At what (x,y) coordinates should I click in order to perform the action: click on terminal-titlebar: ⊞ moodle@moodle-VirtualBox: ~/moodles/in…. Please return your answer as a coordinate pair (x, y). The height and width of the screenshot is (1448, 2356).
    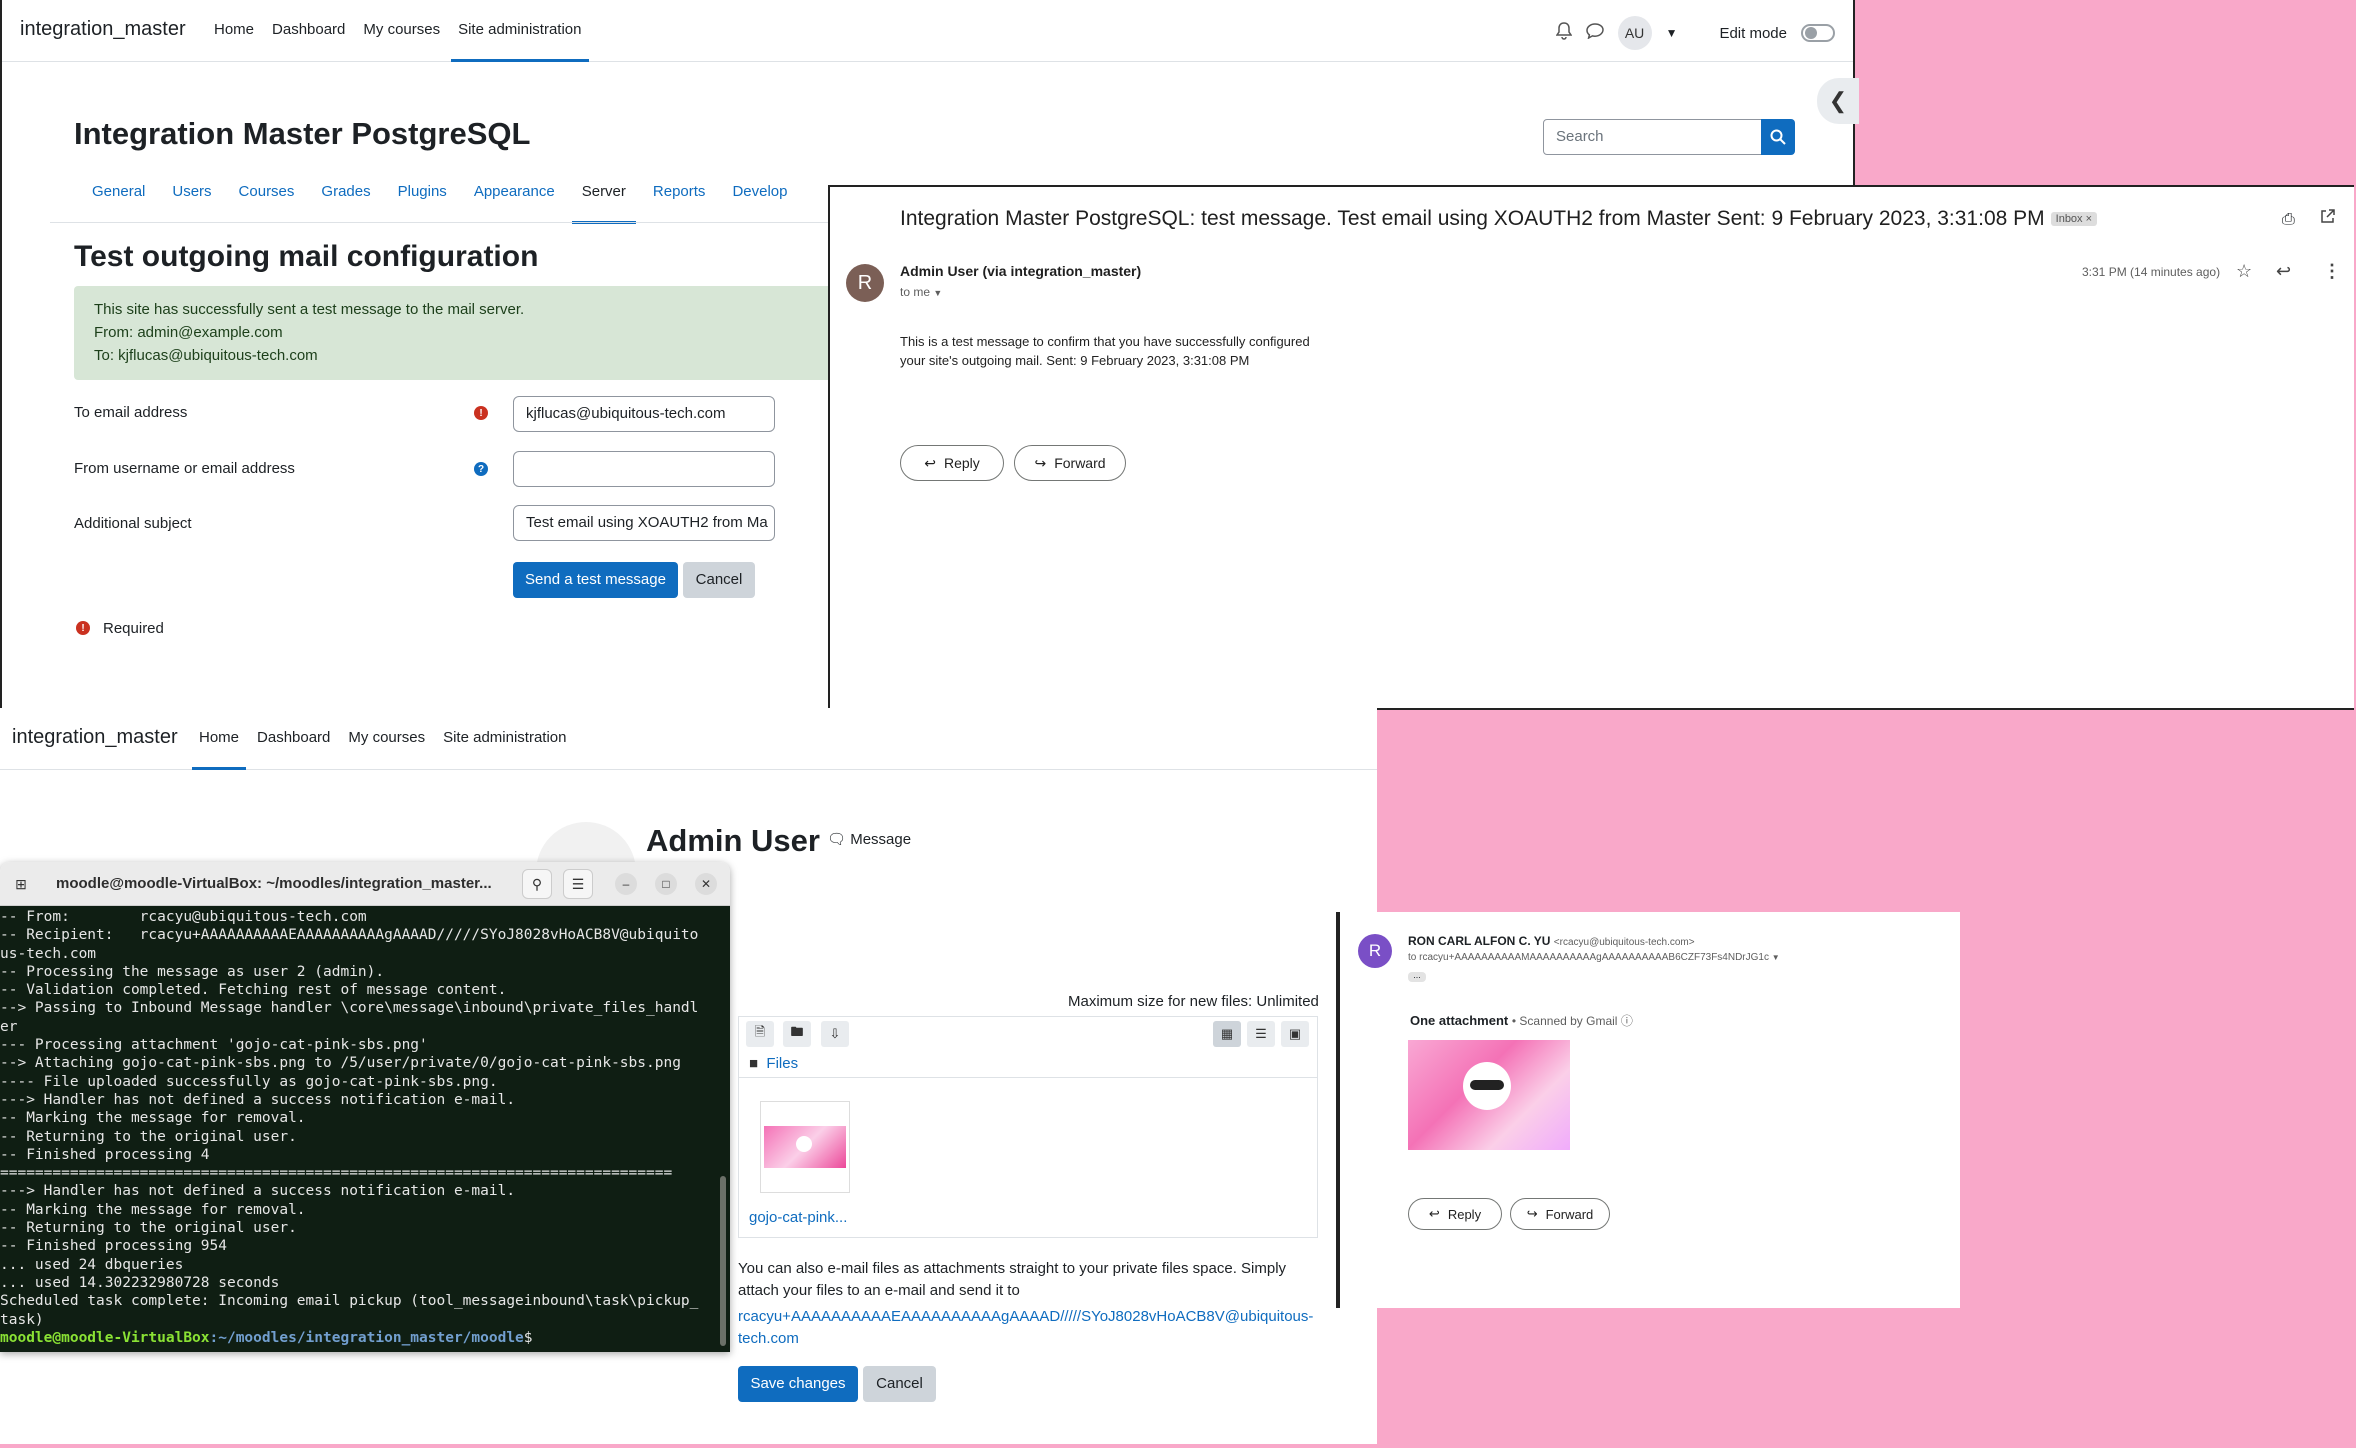
    Looking at the image, I should click on (365, 884).